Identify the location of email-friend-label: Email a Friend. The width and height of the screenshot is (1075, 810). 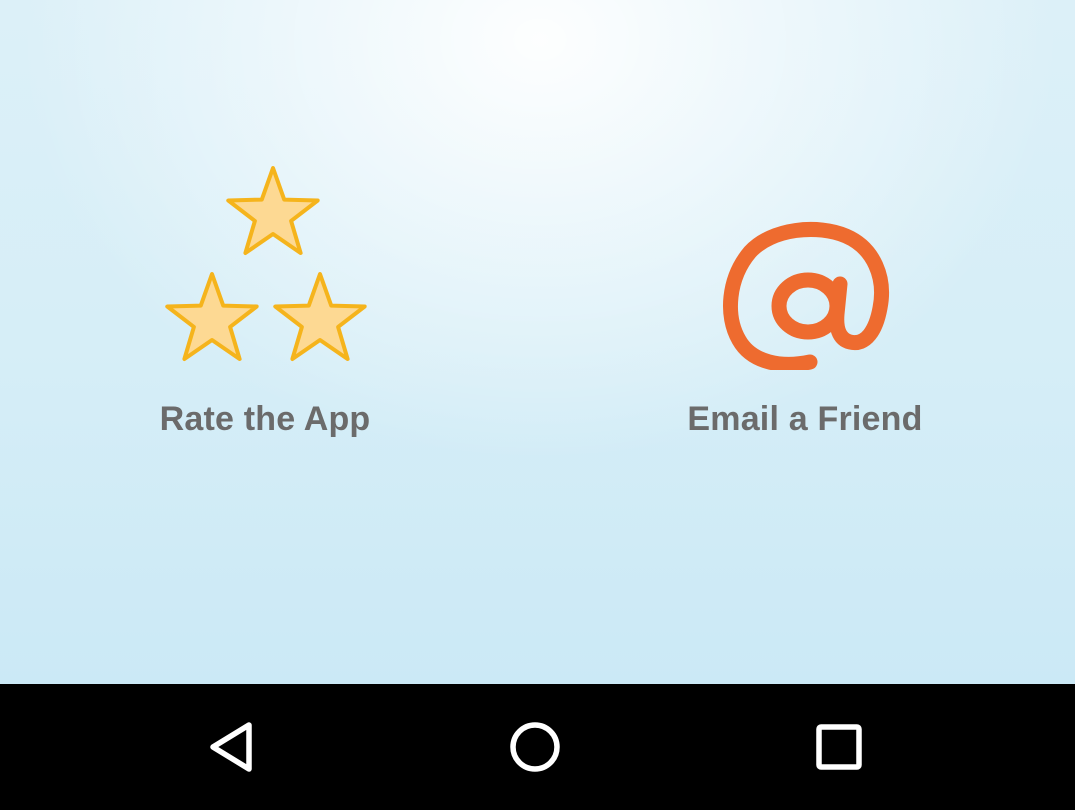
(805, 419).